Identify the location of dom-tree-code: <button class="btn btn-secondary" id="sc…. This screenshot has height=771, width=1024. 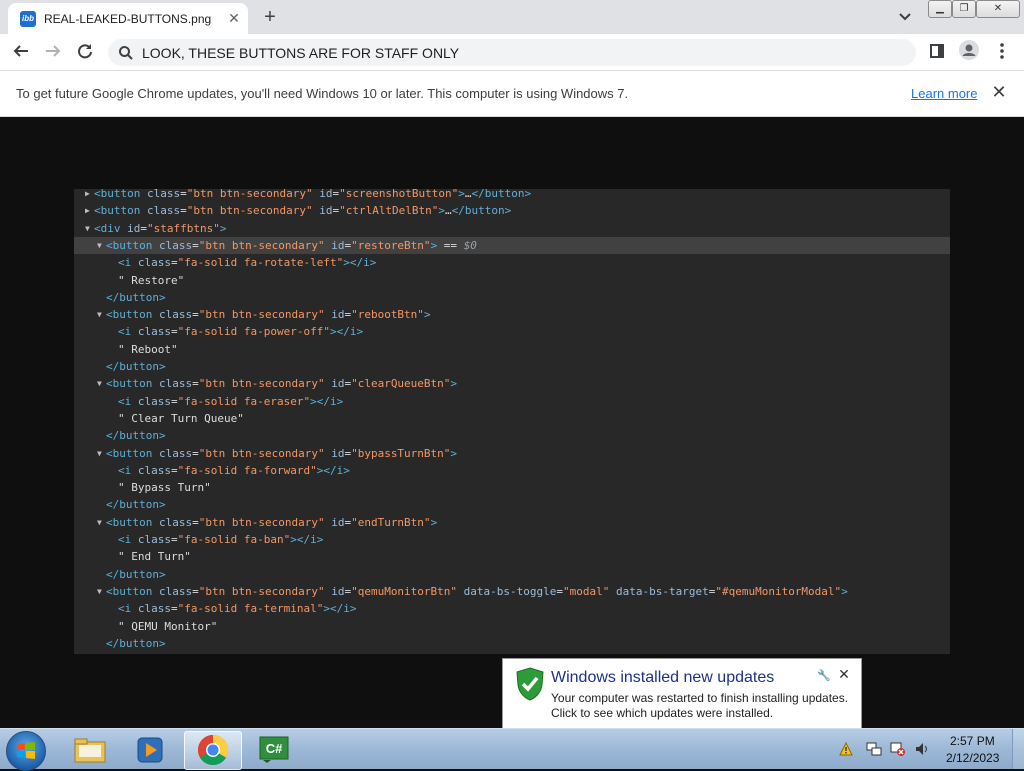
(312, 195).